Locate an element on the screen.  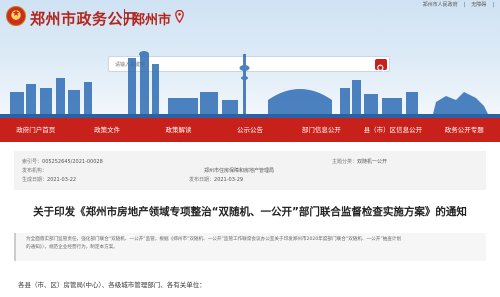
site-title: 郑州市政务公开 is located at coordinates (84, 18).